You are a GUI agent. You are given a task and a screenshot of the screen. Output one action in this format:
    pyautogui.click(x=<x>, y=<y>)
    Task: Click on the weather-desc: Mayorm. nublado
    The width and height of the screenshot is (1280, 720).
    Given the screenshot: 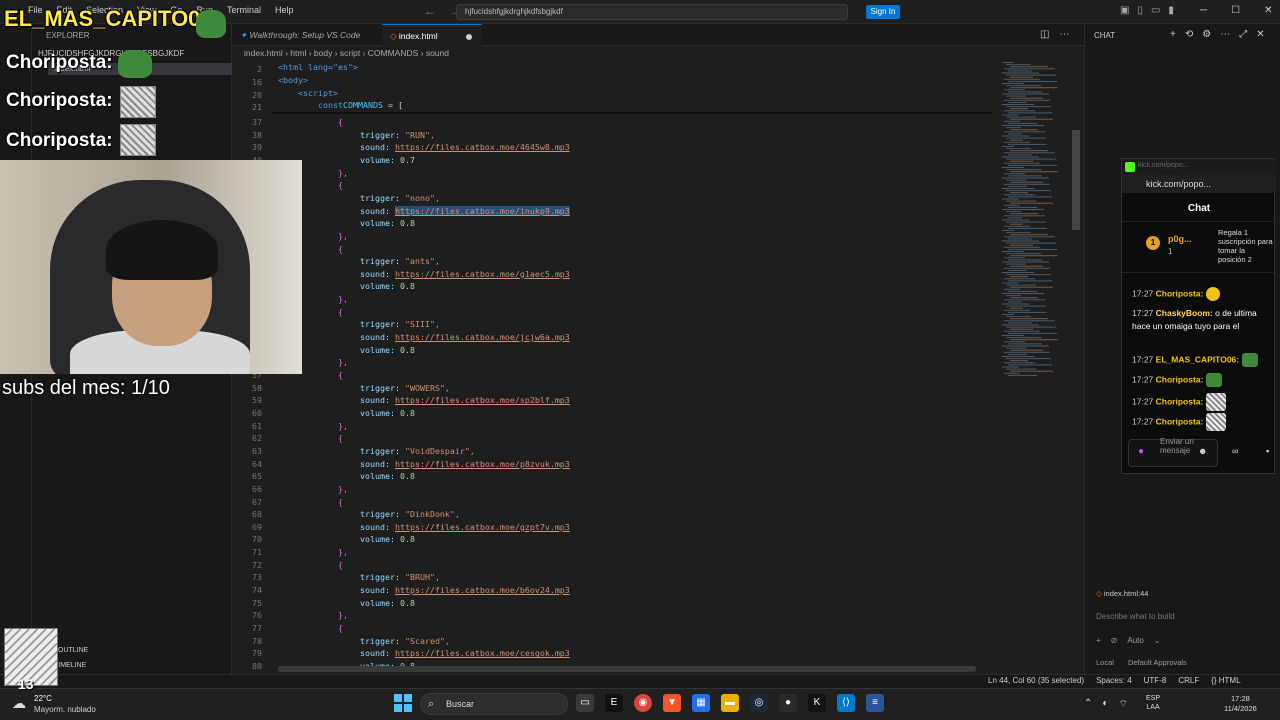 What is the action you would take?
    pyautogui.click(x=65, y=709)
    